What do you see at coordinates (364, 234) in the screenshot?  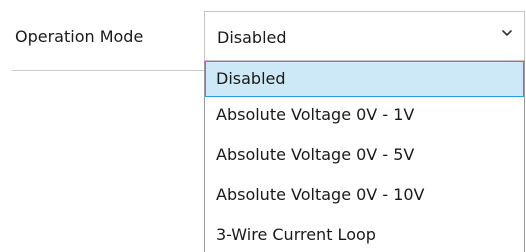 I see `option-3-wire-current-loop: 3-Wire Current Loop` at bounding box center [364, 234].